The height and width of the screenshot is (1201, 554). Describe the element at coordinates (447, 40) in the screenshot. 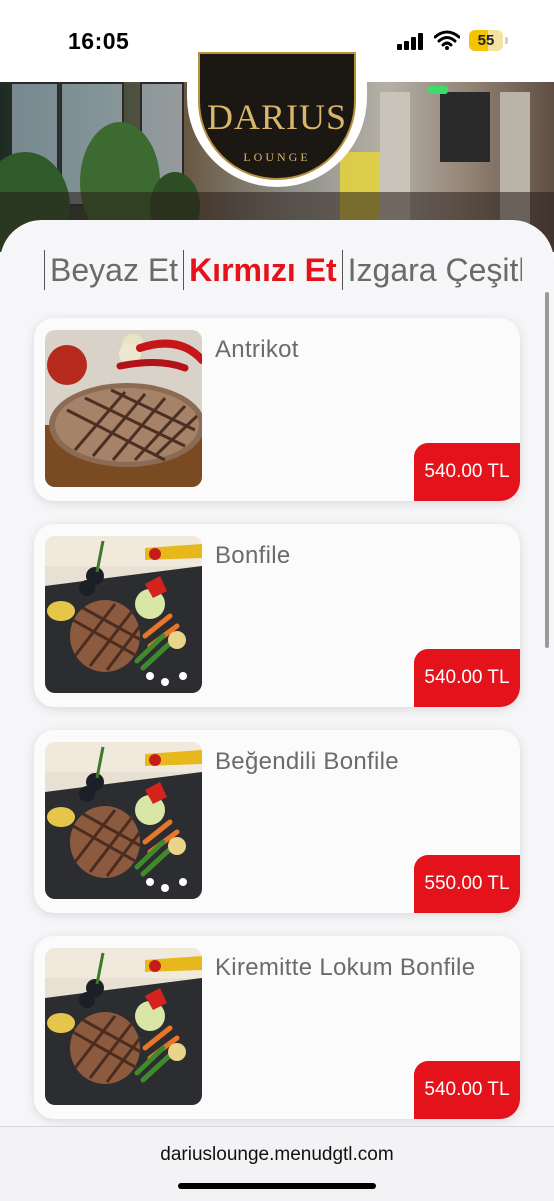

I see `wifi-icon` at that location.